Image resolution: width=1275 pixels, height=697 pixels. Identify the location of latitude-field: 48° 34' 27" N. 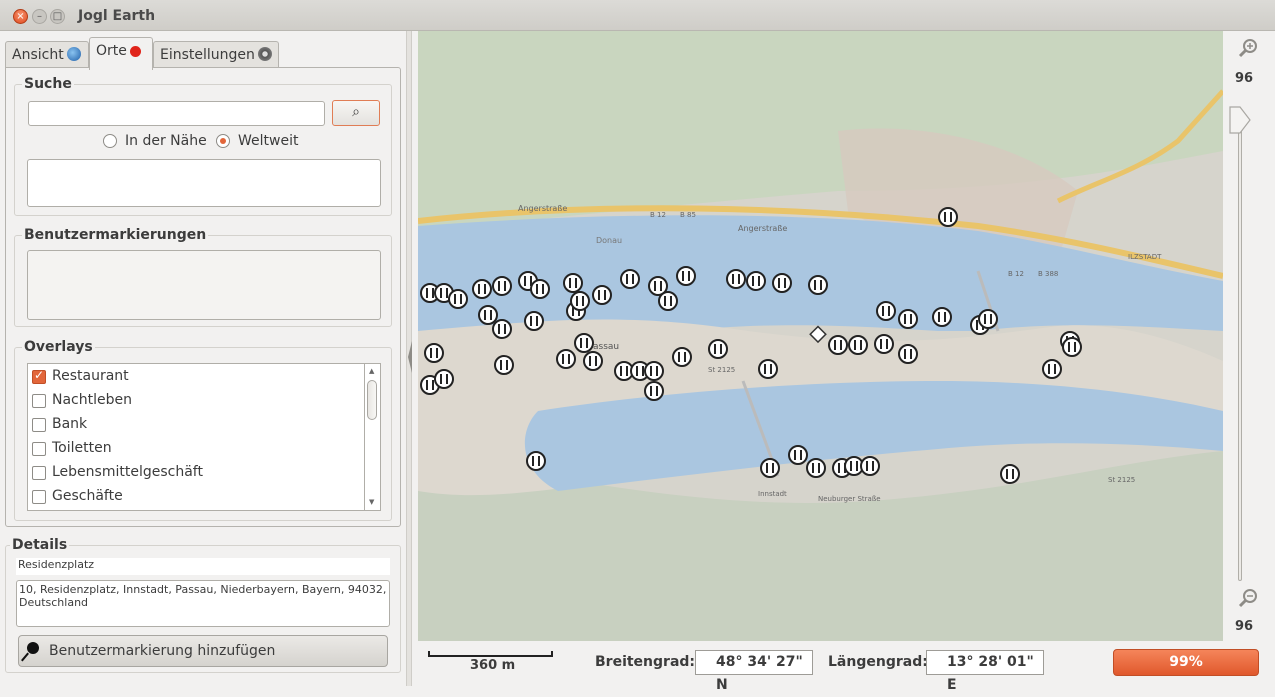
(754, 671).